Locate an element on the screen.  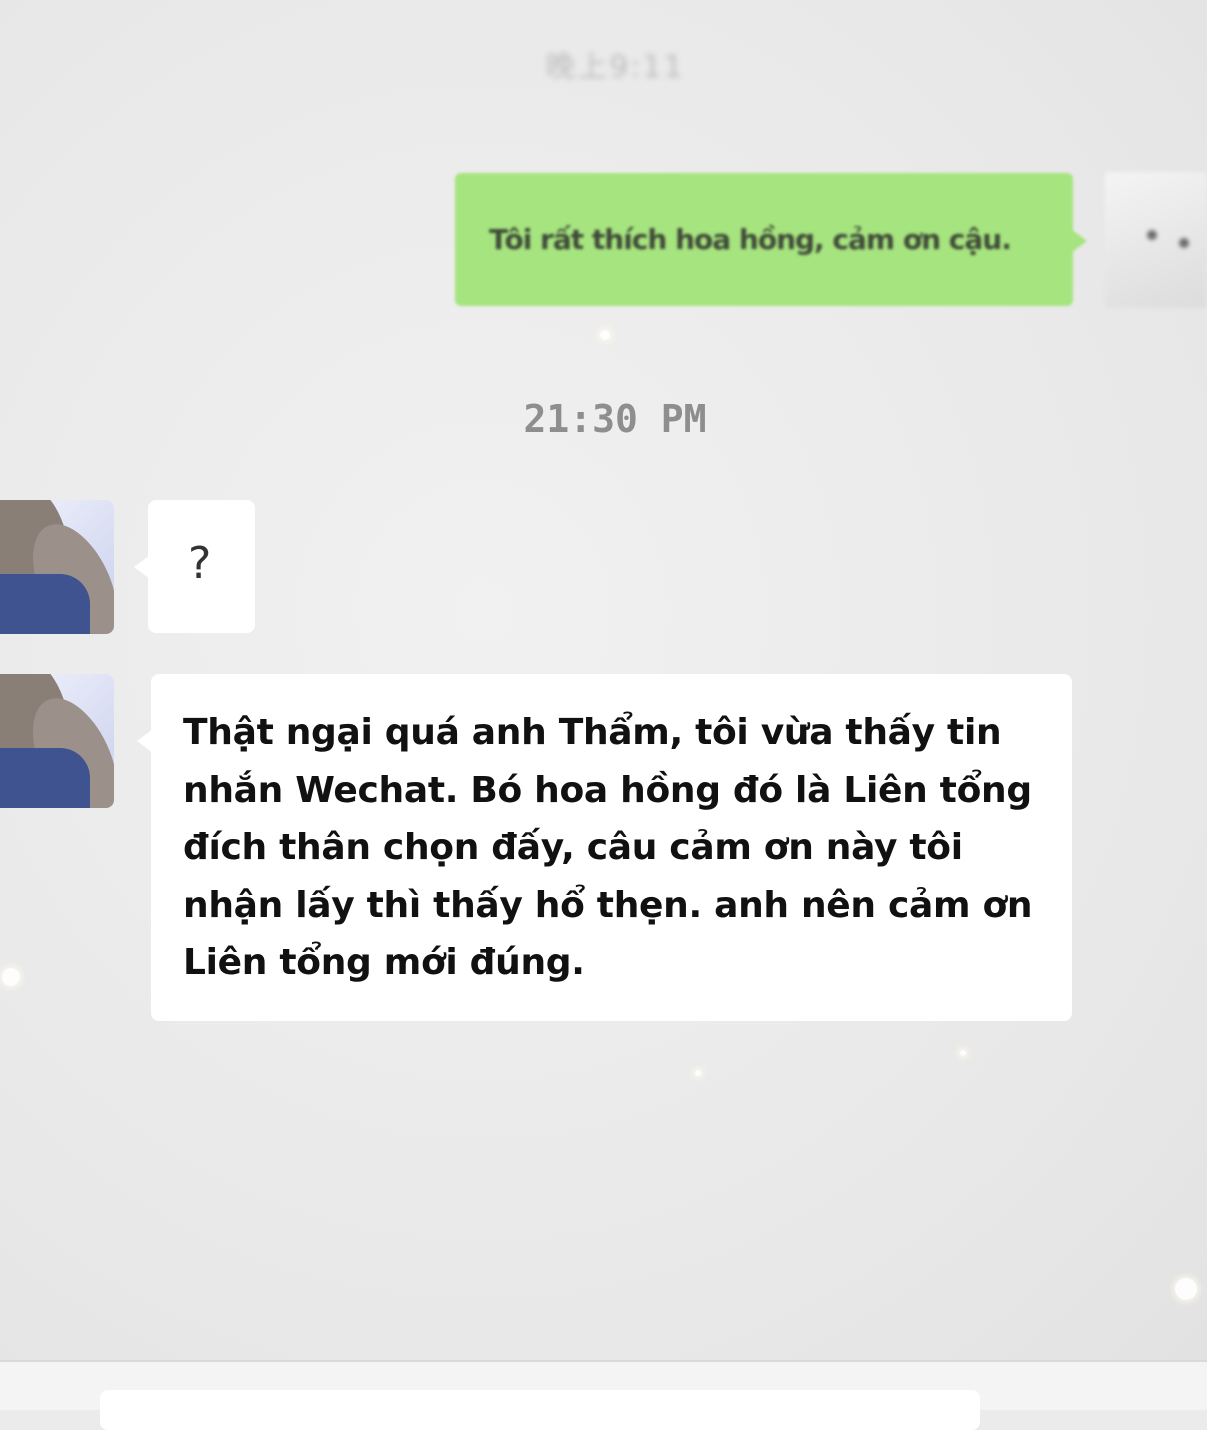
received-bubble-question: ? is located at coordinates (194, 566).